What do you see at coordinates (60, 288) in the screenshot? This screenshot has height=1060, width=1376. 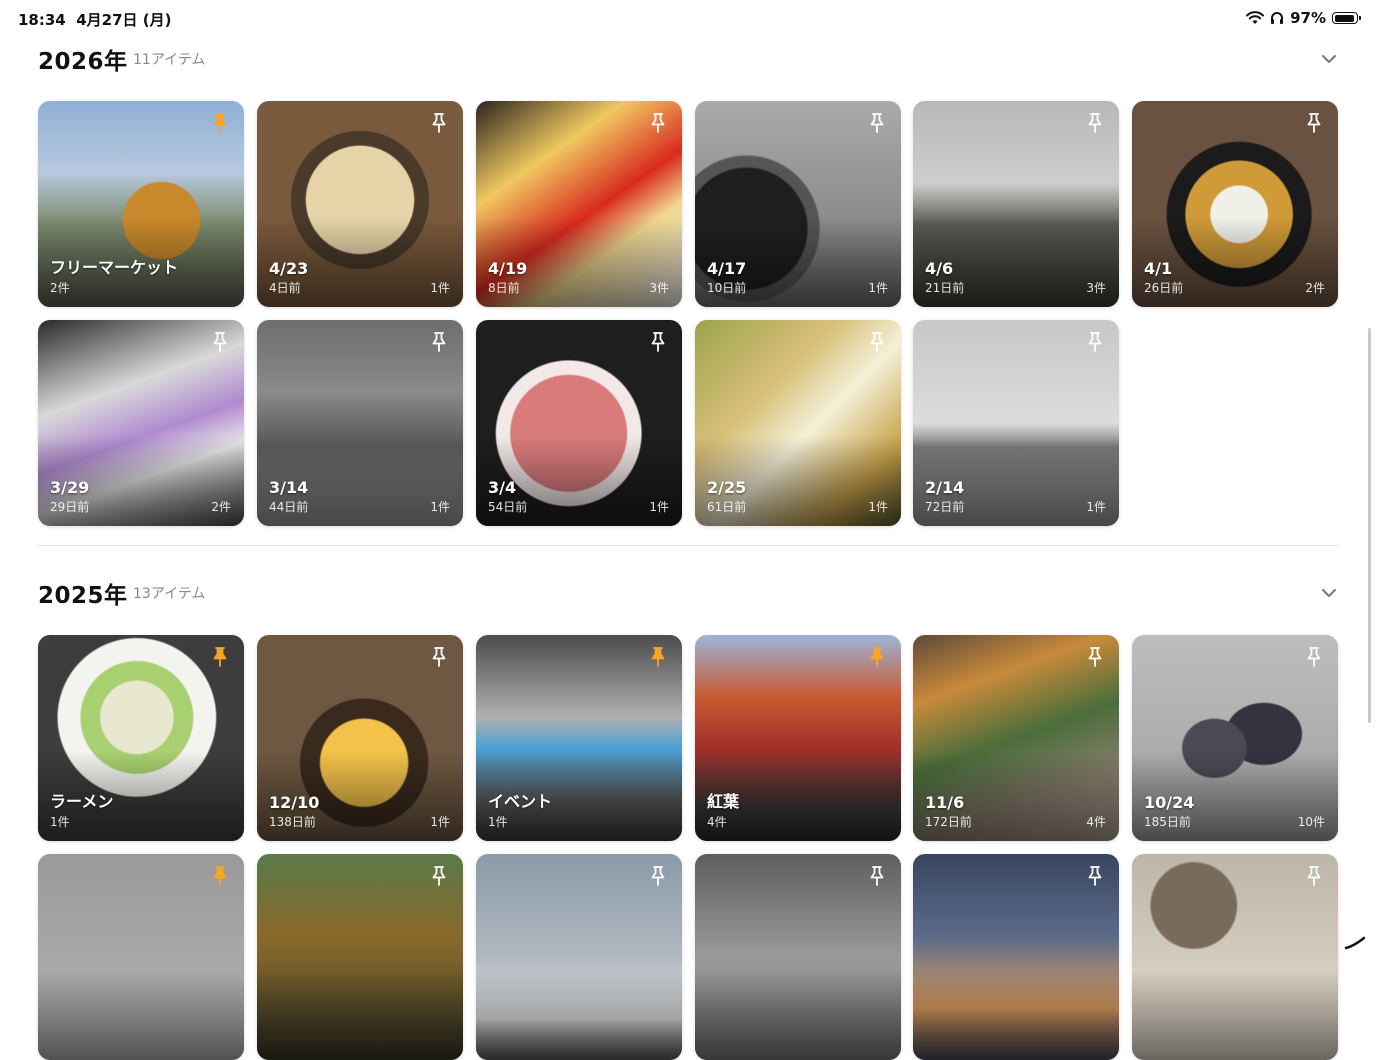 I see `tile-subtitle: 2件` at bounding box center [60, 288].